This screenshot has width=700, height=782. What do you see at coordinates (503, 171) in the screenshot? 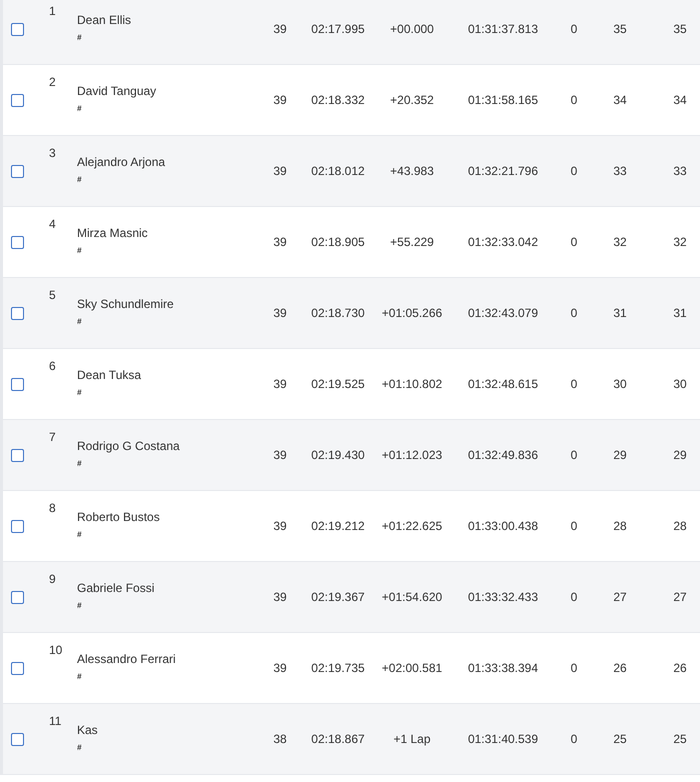
I see `total-time-cell: 01:32:21.796` at bounding box center [503, 171].